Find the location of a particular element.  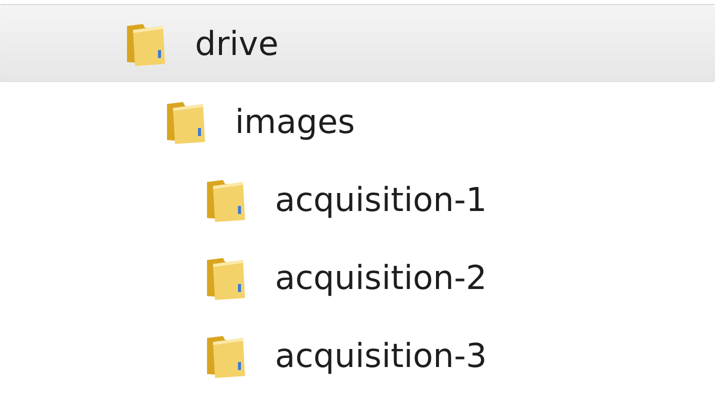

folder-name: images is located at coordinates (295, 121).